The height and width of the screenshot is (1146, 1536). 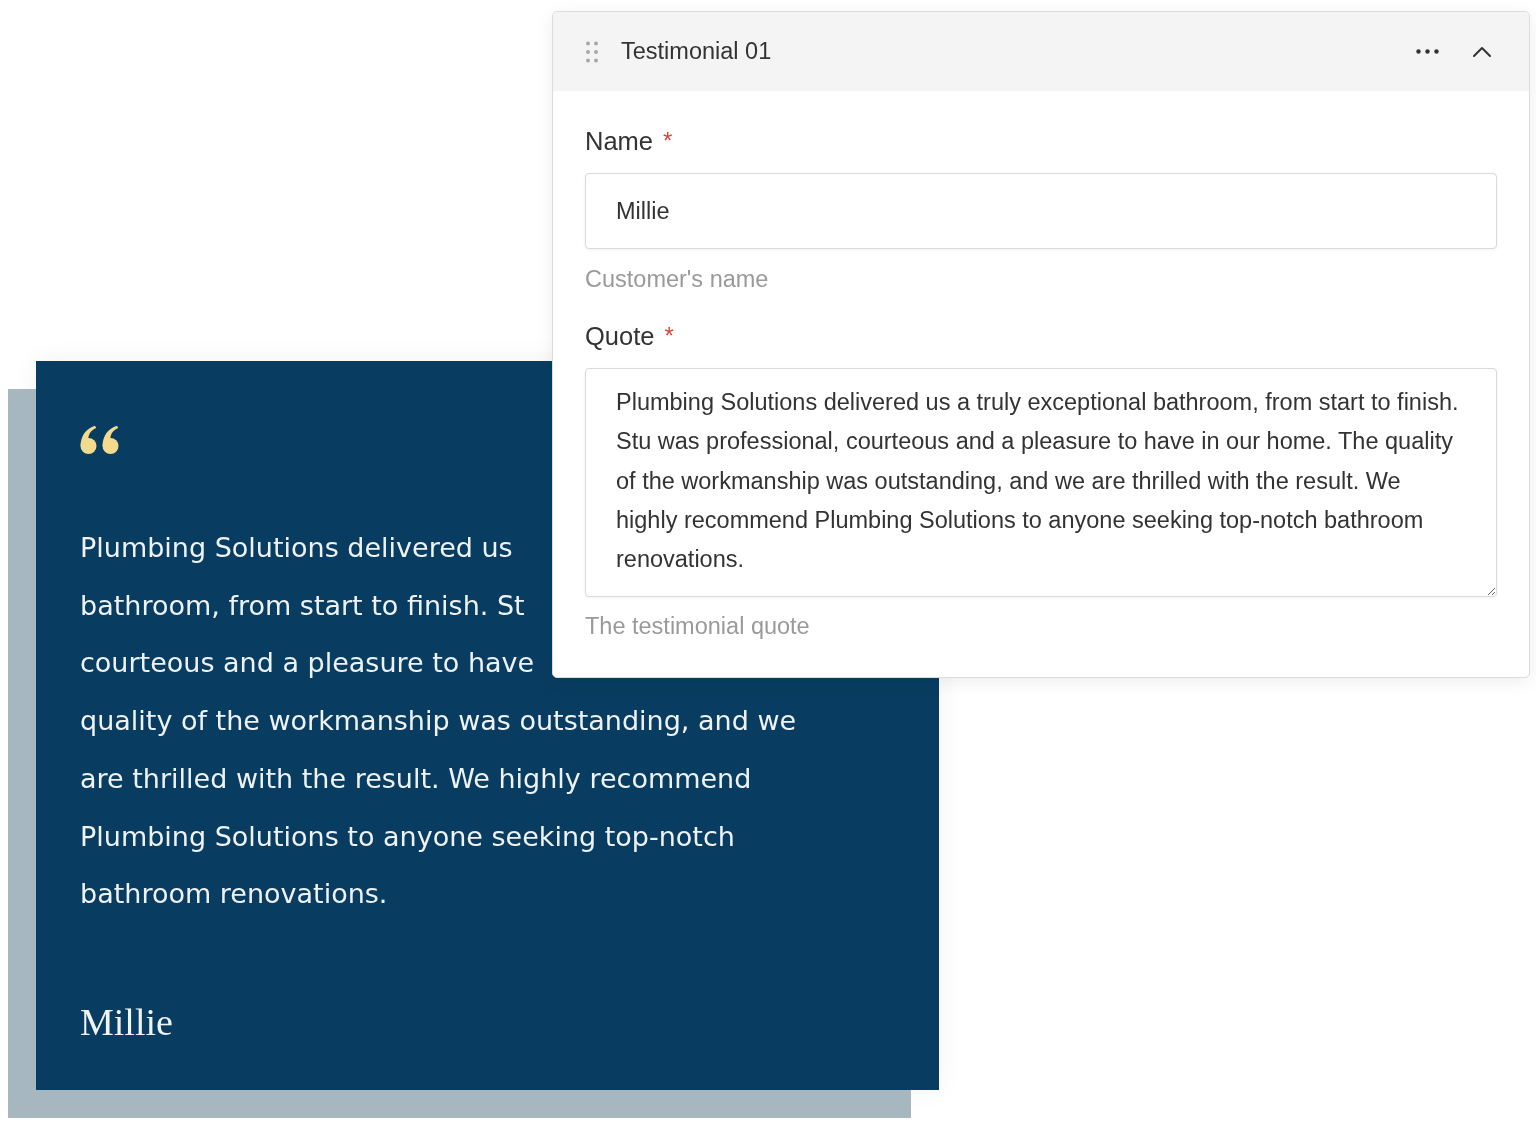 What do you see at coordinates (416, 778) in the screenshot?
I see `quote-text: are thrilled with the result. We highly recommend` at bounding box center [416, 778].